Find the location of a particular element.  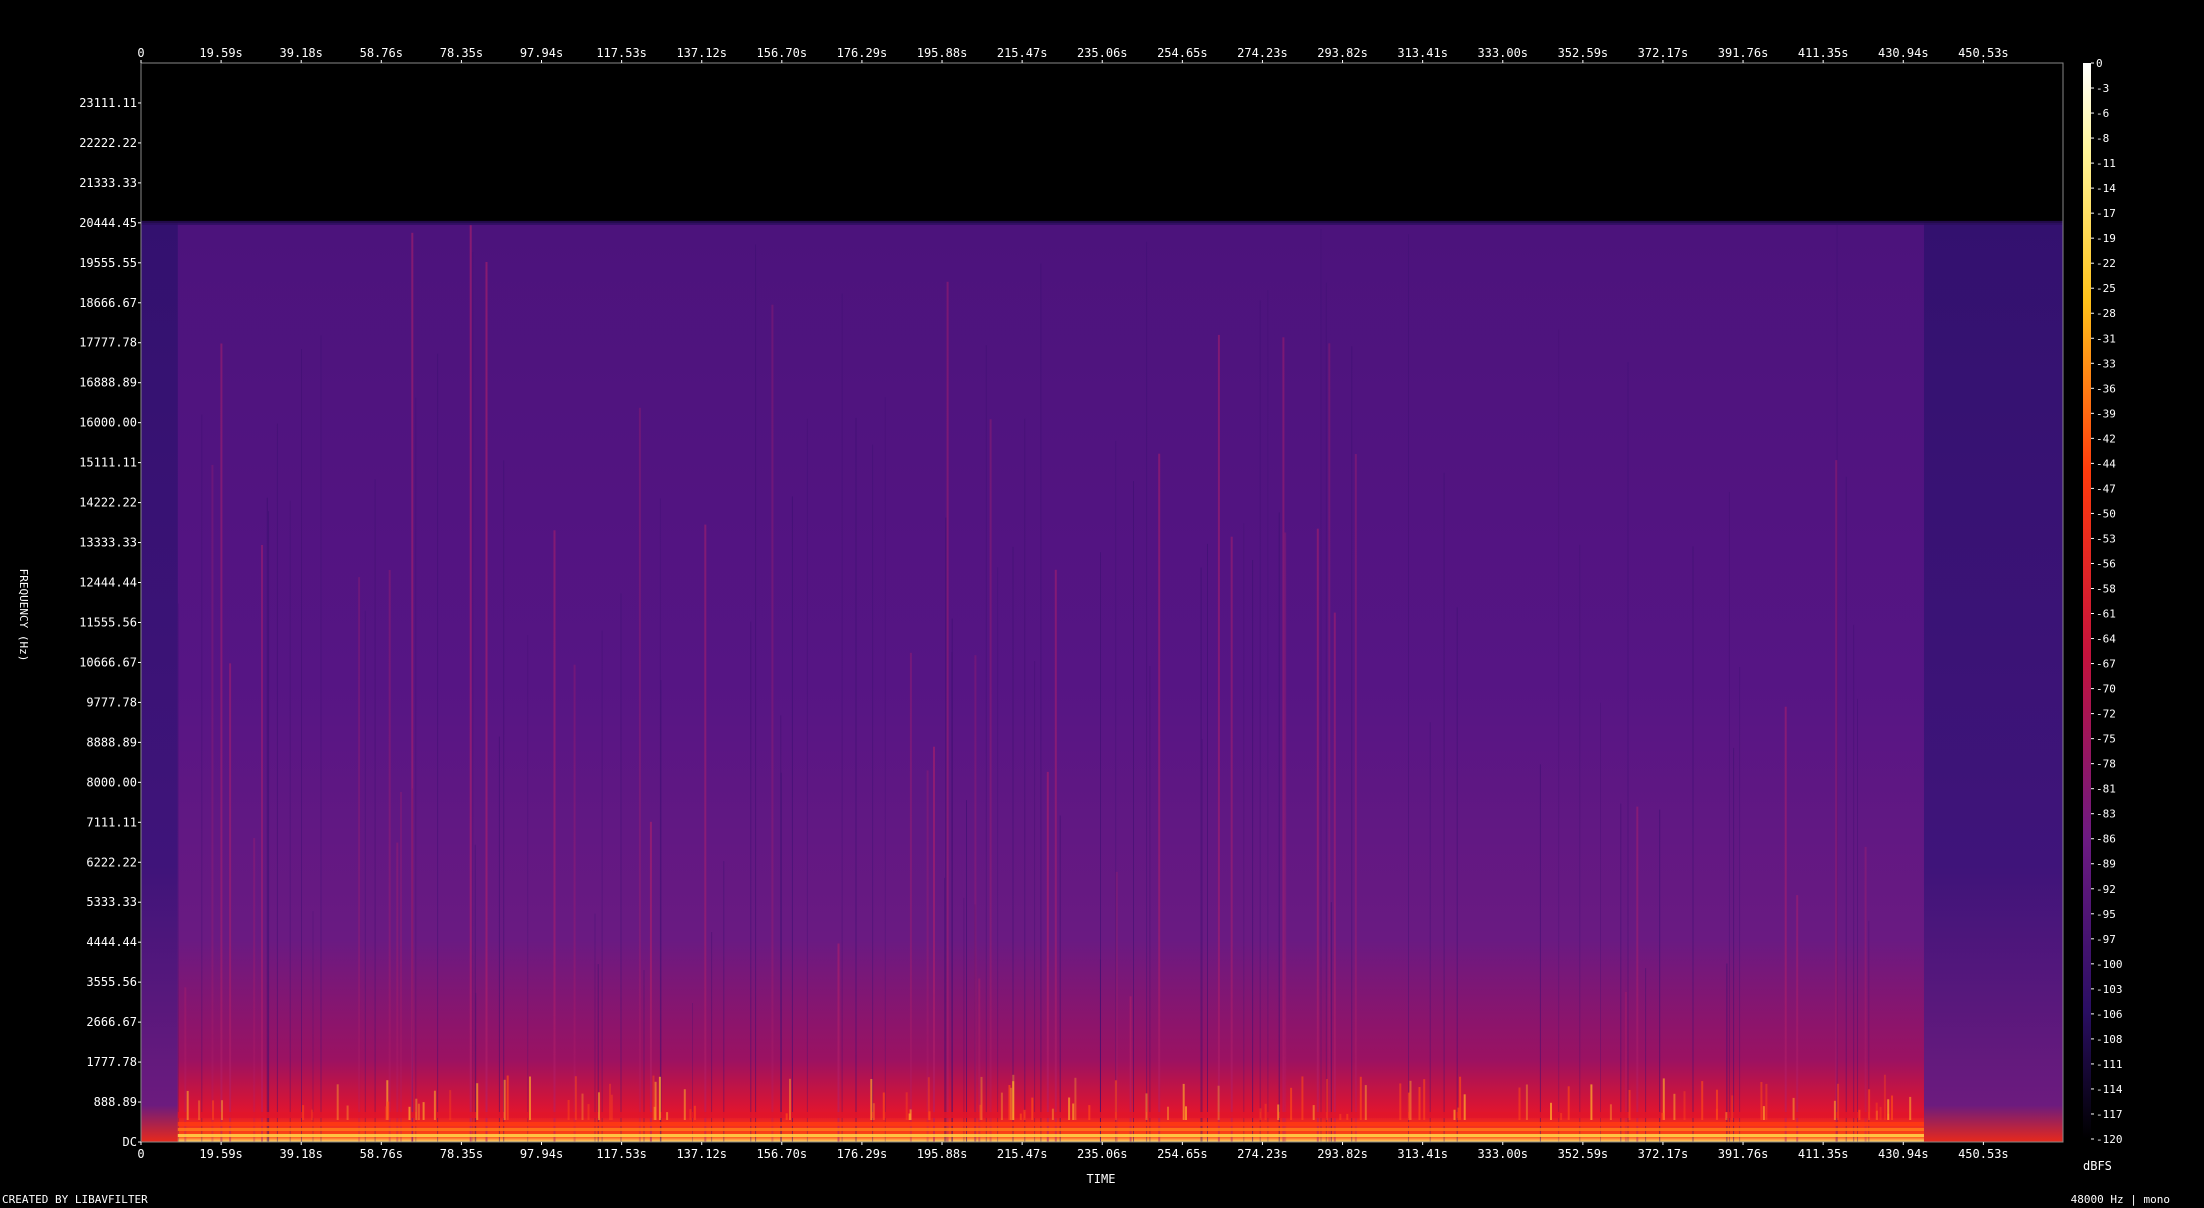

frequency-tick-label: 2666.67 is located at coordinates (111, 1022).